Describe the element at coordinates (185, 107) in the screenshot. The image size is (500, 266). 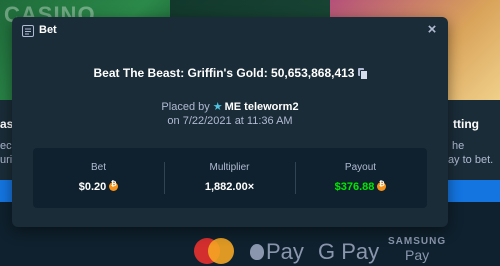
I see `placed-by-prefix: Placed by` at that location.